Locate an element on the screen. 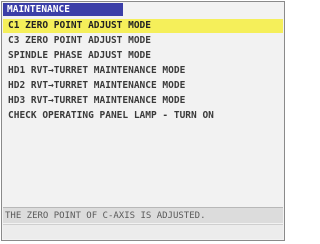  menu-item-hd1-rvt-turret-maintenance: HD1 RVT→TURRET MAINTENANCE MODE is located at coordinates (143, 71).